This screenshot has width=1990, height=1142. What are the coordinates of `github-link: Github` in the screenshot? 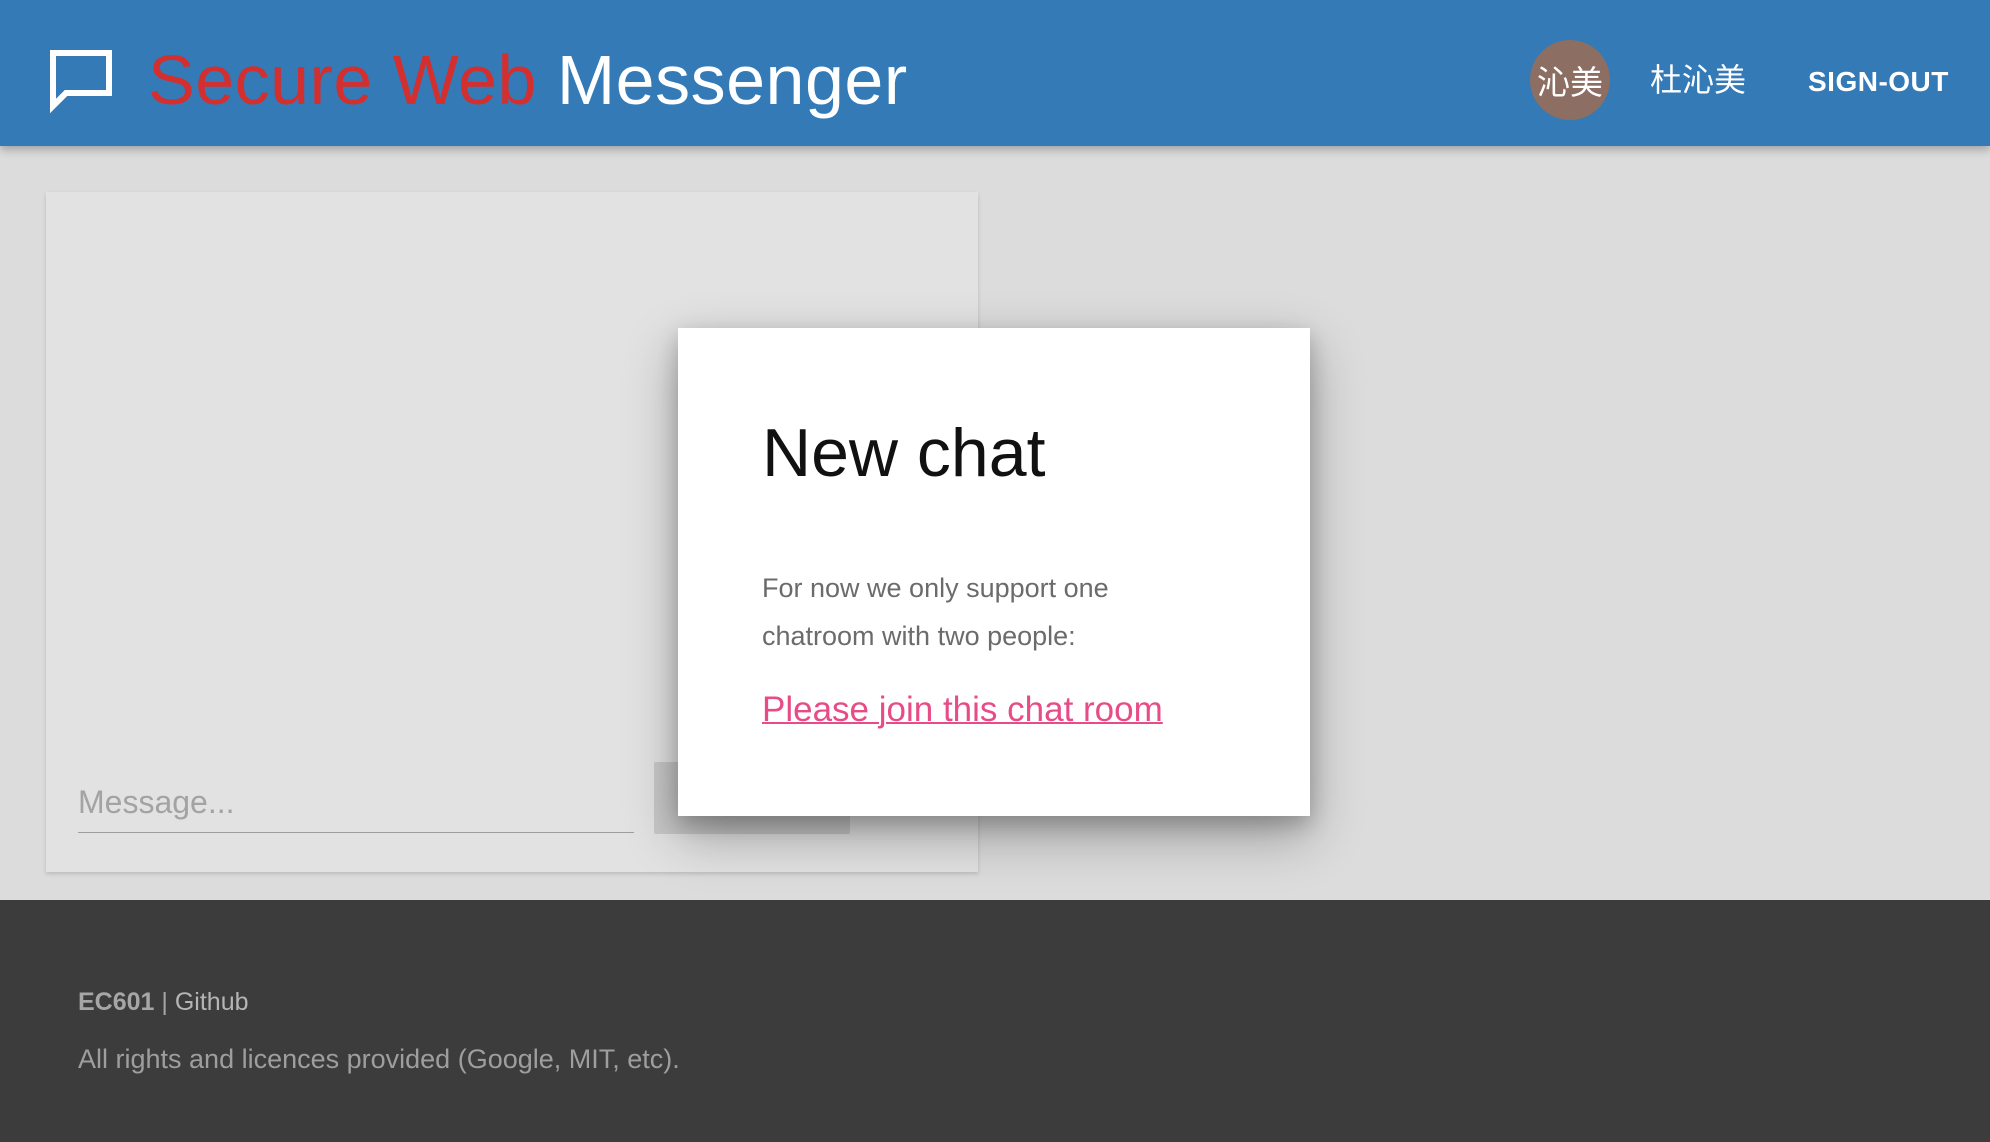 It's located at (212, 1002).